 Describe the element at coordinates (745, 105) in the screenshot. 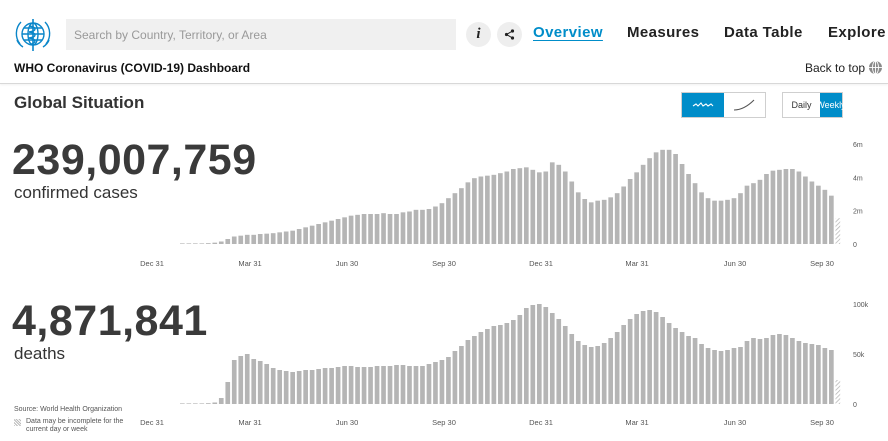

I see `cumulative-view-button` at that location.